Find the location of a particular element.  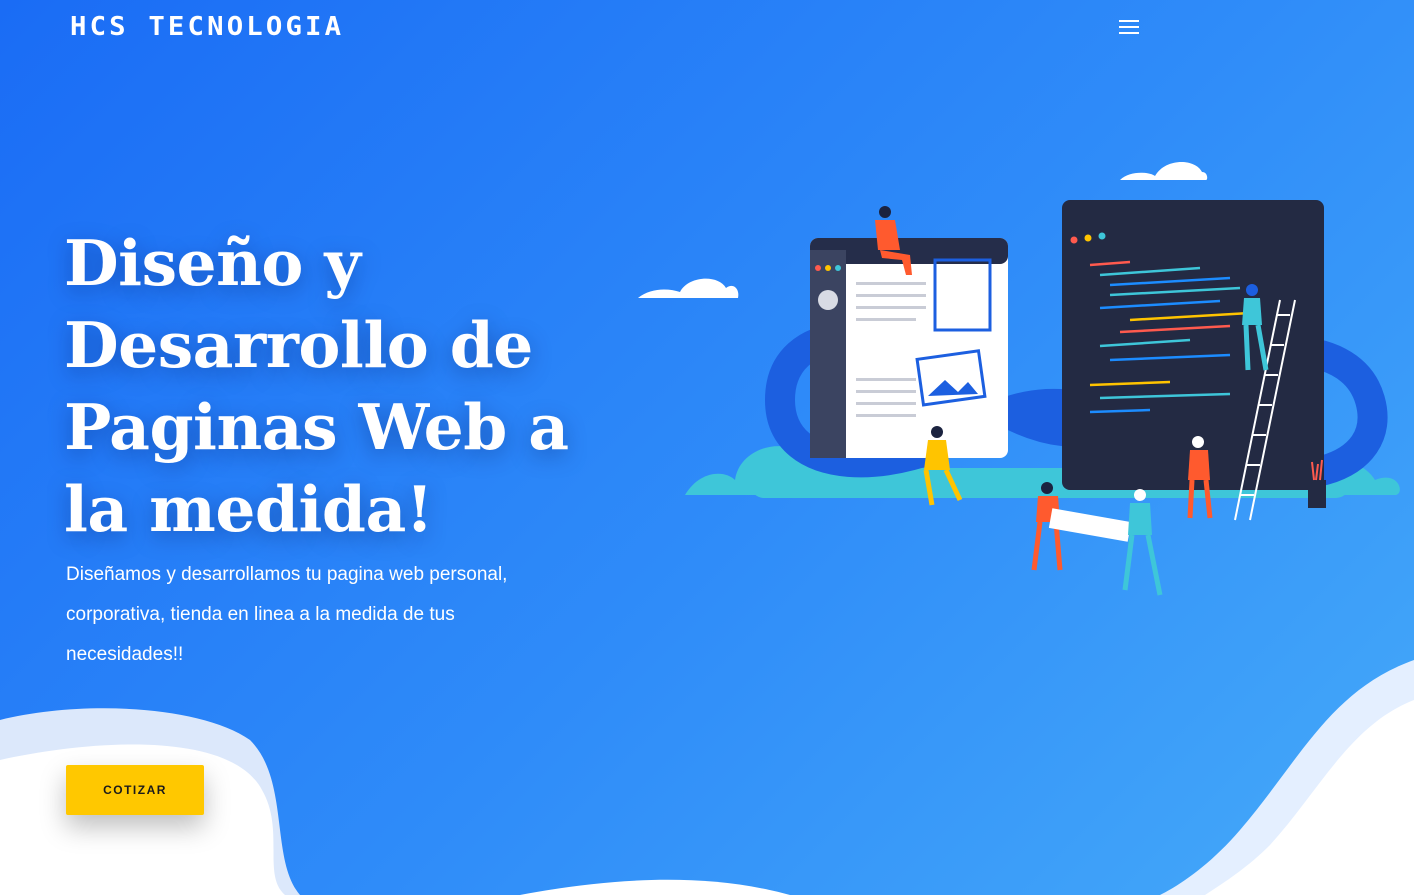

hero-subtitle-line: necesidades!! is located at coordinates (125, 654).